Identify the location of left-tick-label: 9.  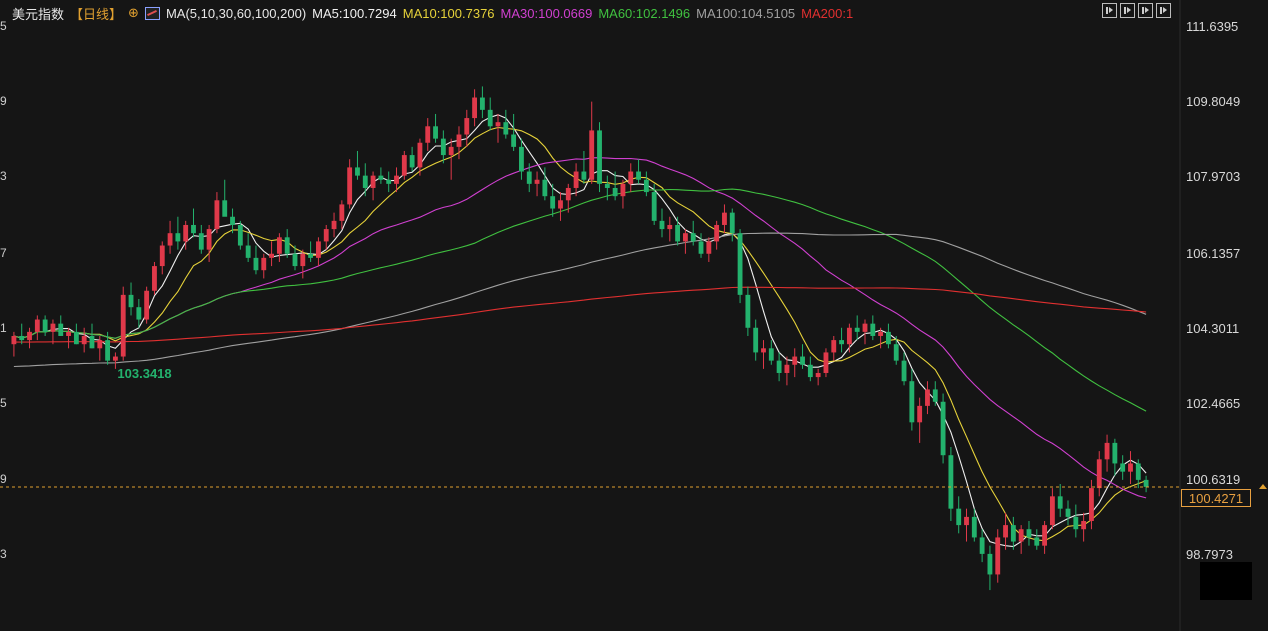
(3, 101).